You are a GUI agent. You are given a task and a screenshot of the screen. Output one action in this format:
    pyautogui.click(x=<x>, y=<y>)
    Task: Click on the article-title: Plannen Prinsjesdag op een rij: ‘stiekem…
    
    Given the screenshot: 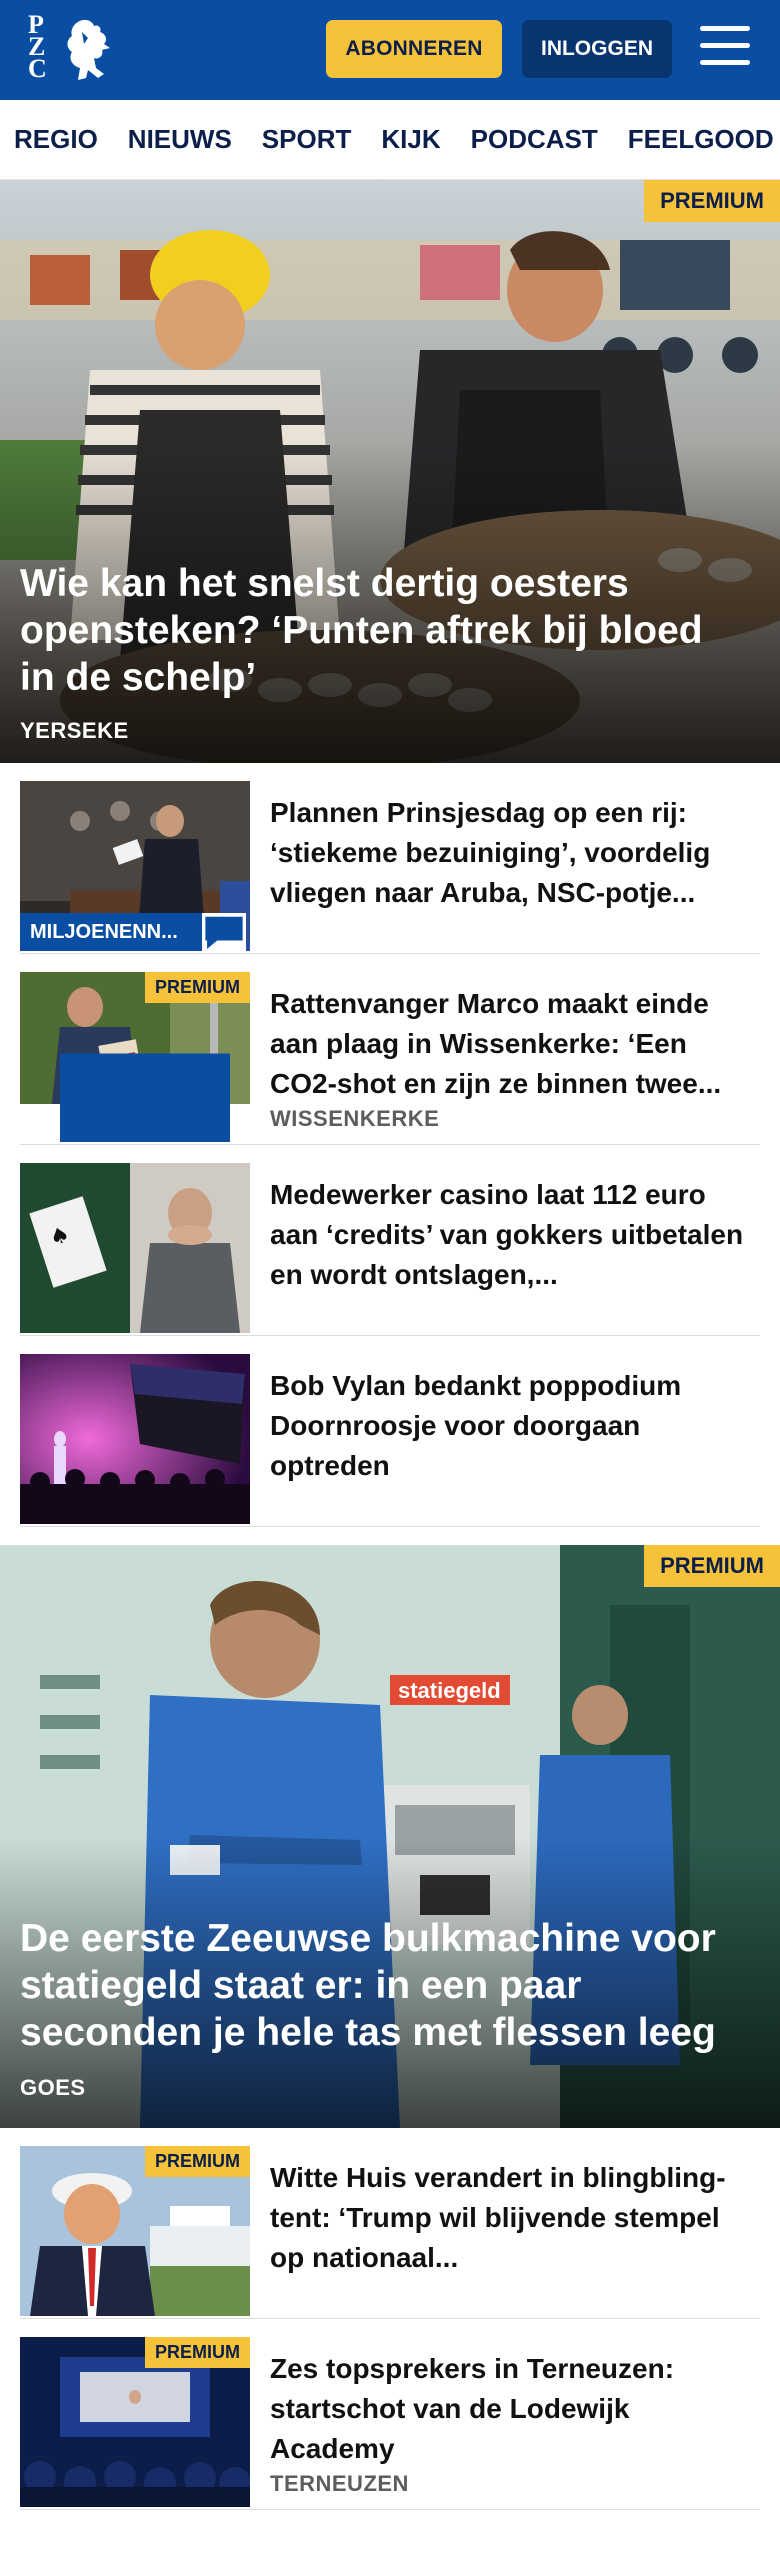 What is the action you would take?
    pyautogui.click(x=515, y=853)
    